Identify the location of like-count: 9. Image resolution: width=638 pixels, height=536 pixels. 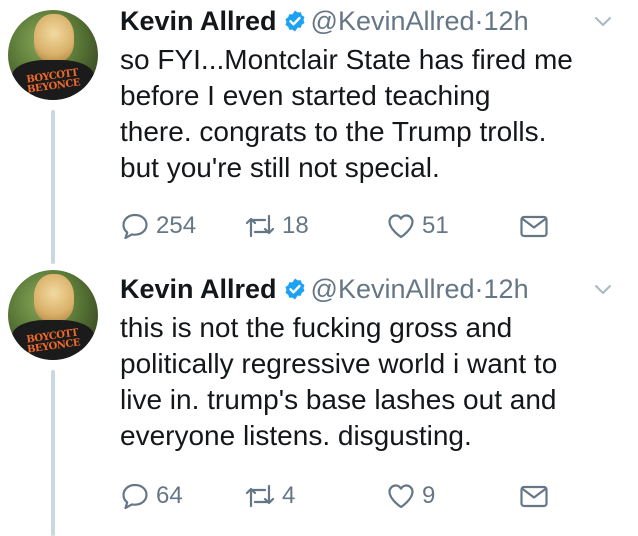
(429, 495).